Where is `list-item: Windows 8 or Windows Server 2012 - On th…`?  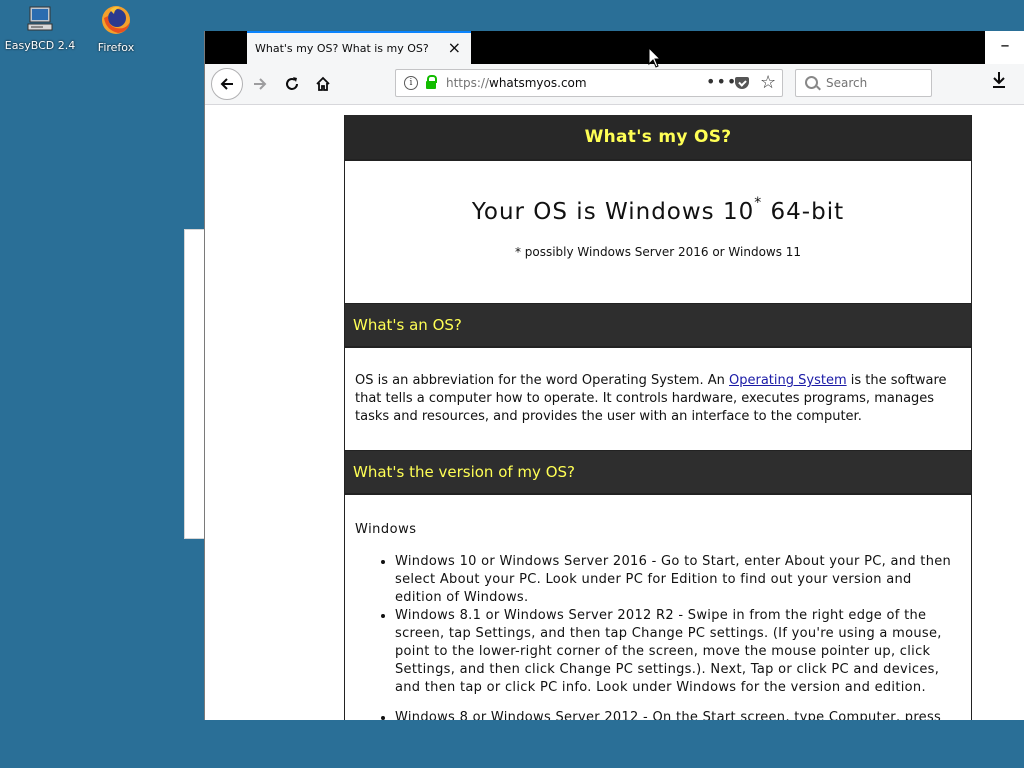
list-item: Windows 8 or Windows Server 2012 - On th… is located at coordinates (678, 714).